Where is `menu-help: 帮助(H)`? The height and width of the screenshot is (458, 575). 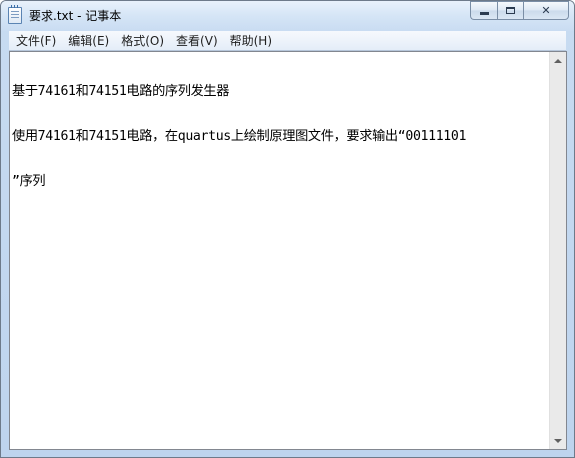
menu-help: 帮助(H) is located at coordinates (251, 40).